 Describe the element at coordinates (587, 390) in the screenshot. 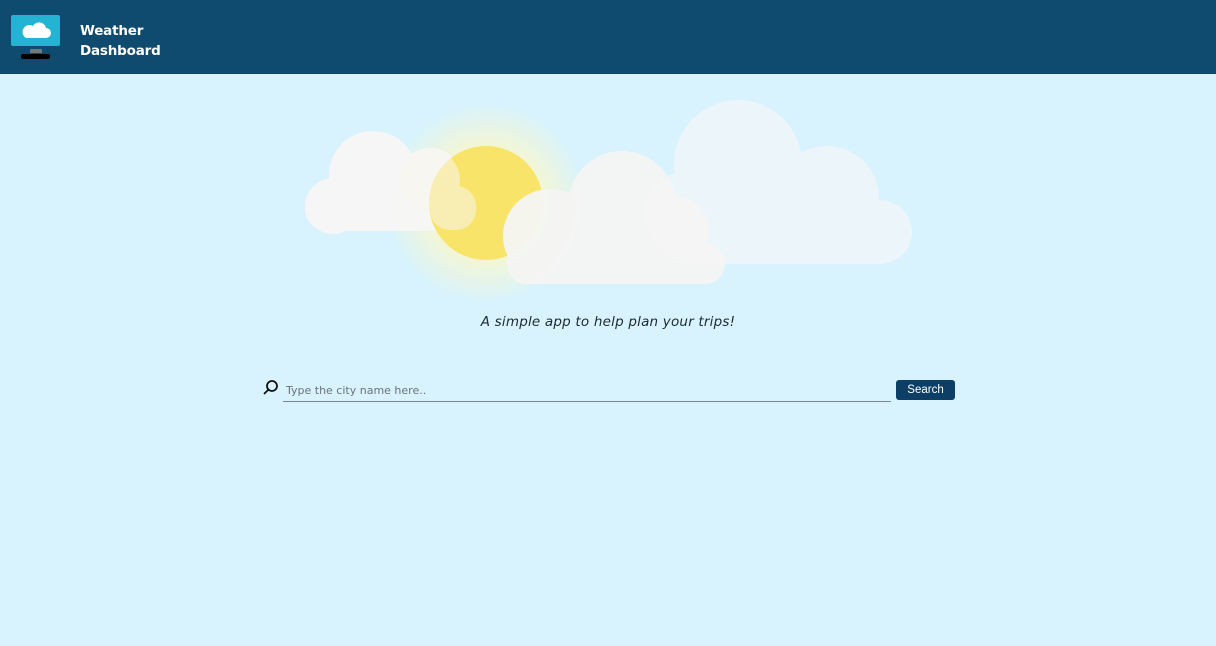

I see `city-search-input` at that location.